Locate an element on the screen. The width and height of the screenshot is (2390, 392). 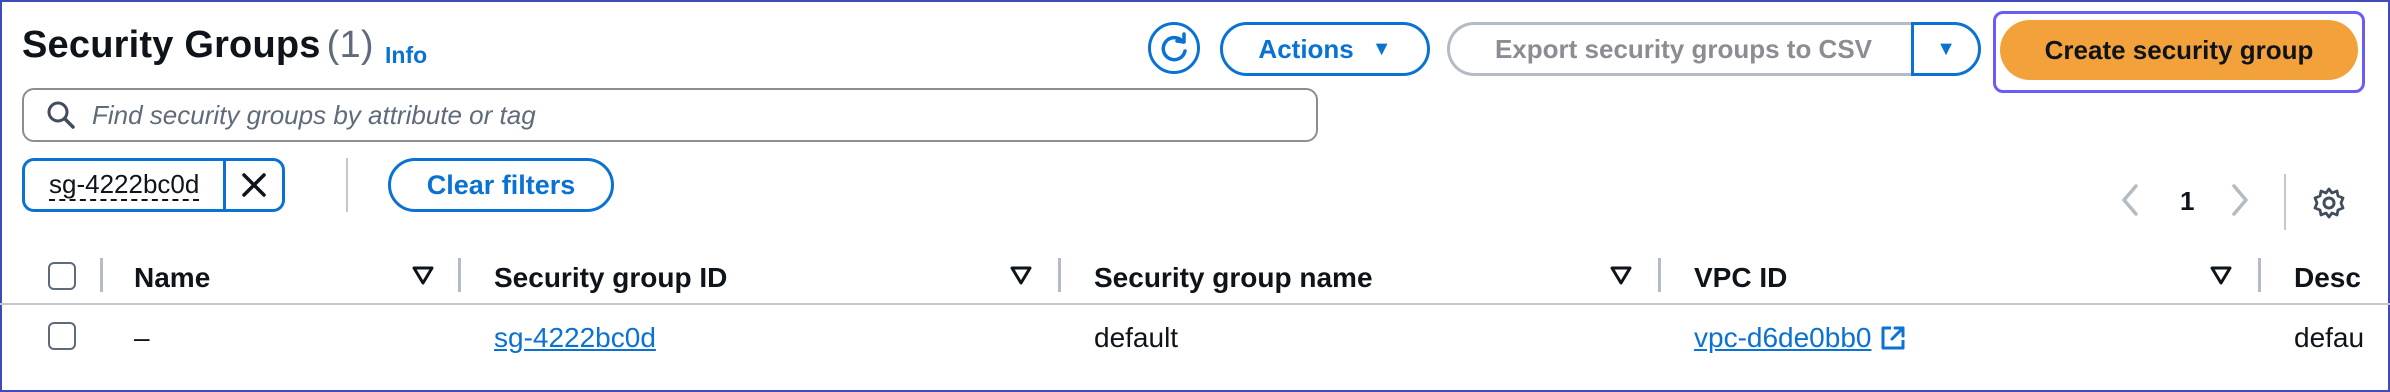
previous-page-button is located at coordinates (2130, 203).